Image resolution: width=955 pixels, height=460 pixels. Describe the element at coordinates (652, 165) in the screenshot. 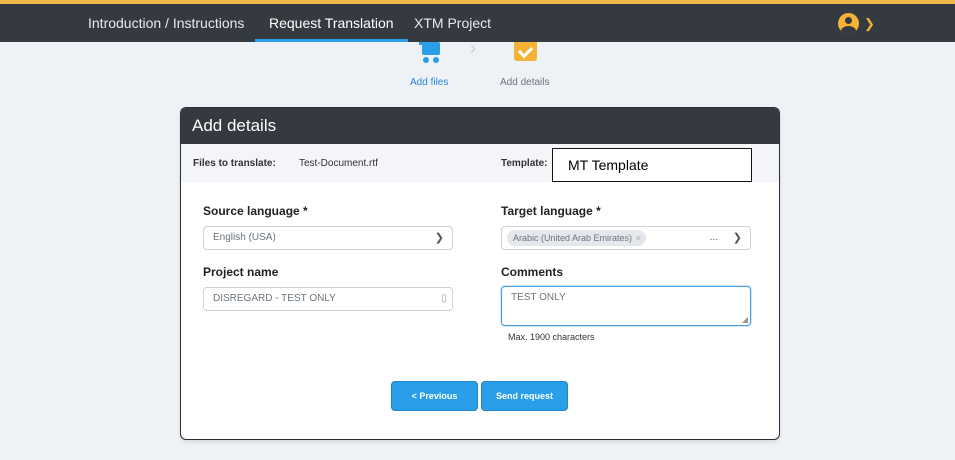

I see `template-value: MT Template` at that location.